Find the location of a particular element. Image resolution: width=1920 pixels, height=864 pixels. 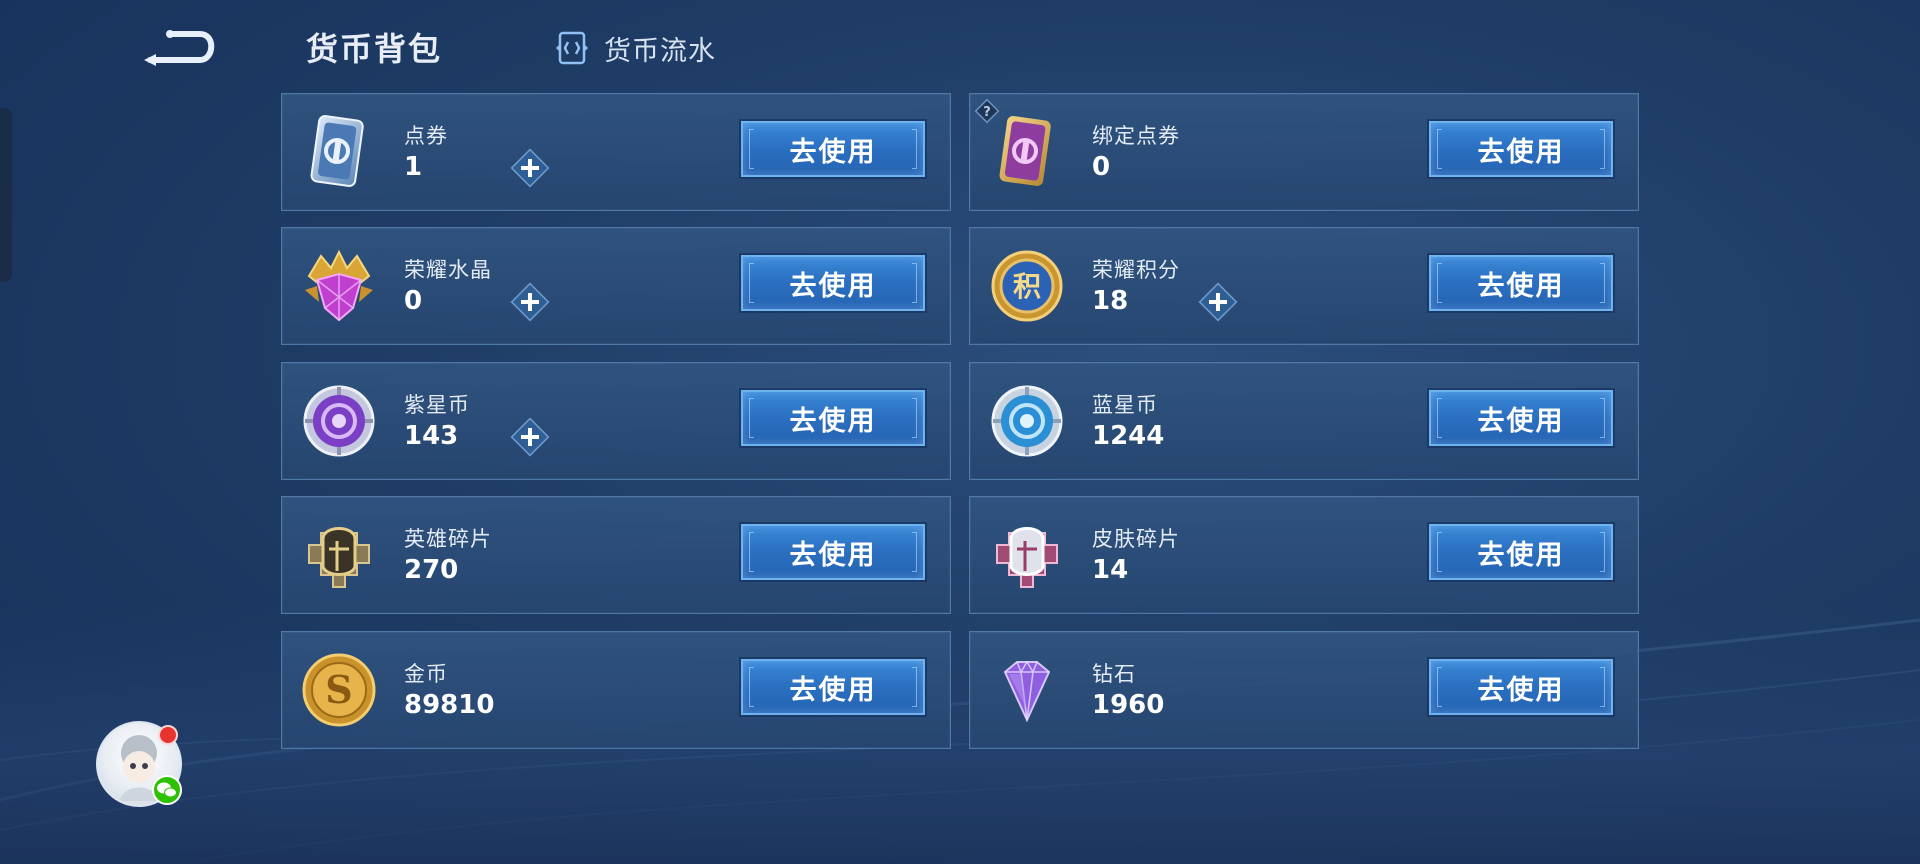

currency-name: 金币 is located at coordinates (426, 674).